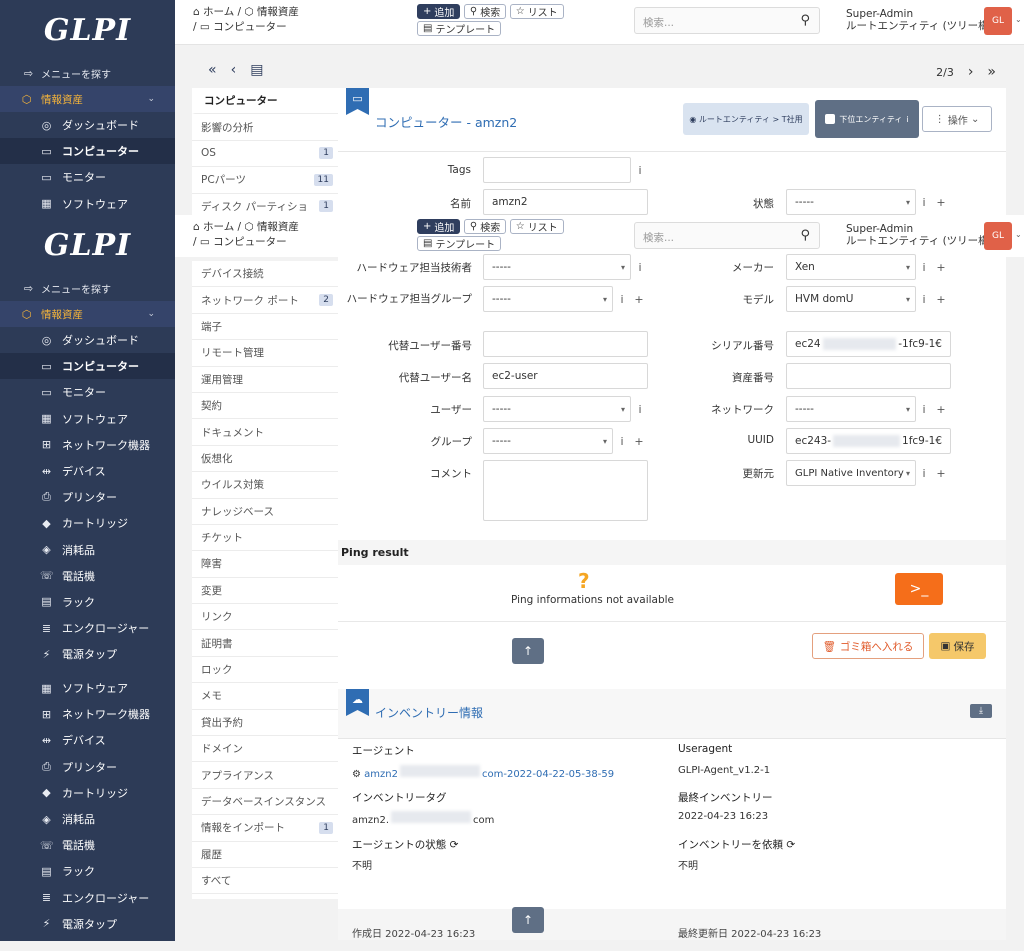 The image size is (1024, 951). I want to click on last-item-icon: », so click(991, 72).